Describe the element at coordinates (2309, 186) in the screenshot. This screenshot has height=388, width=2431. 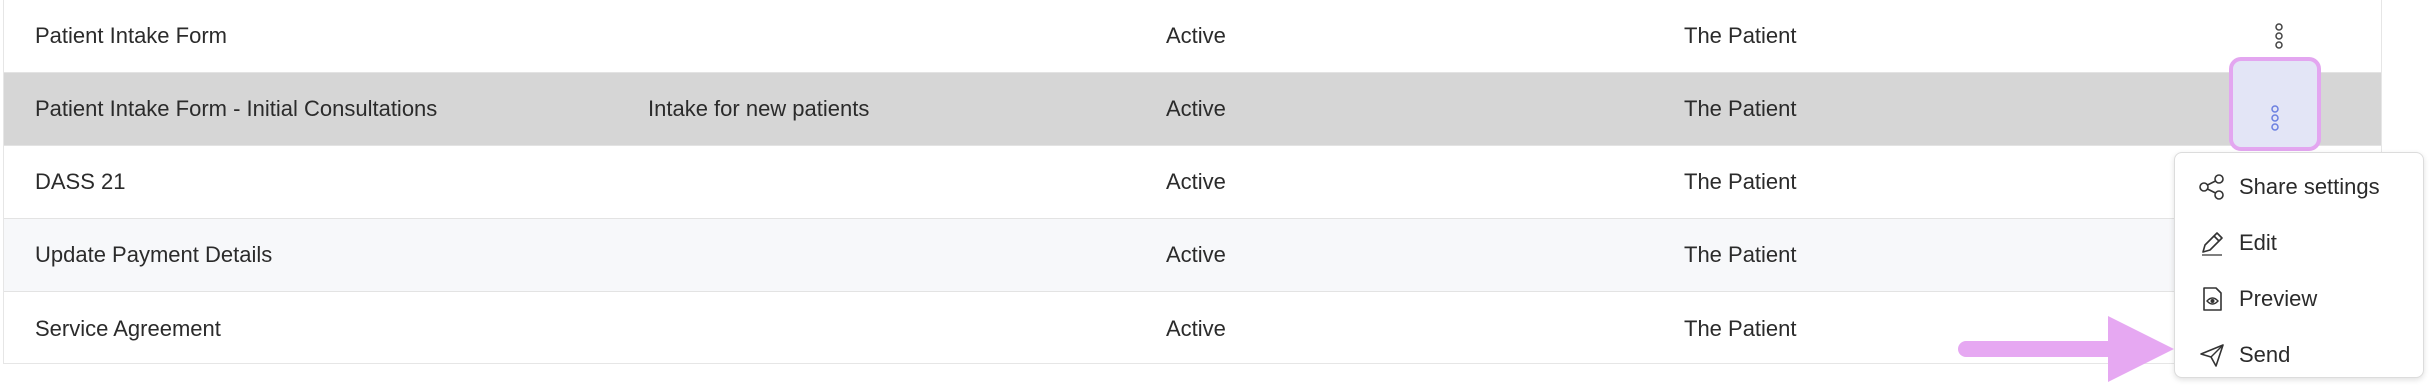
I see `menu-item-label: Share settings` at that location.